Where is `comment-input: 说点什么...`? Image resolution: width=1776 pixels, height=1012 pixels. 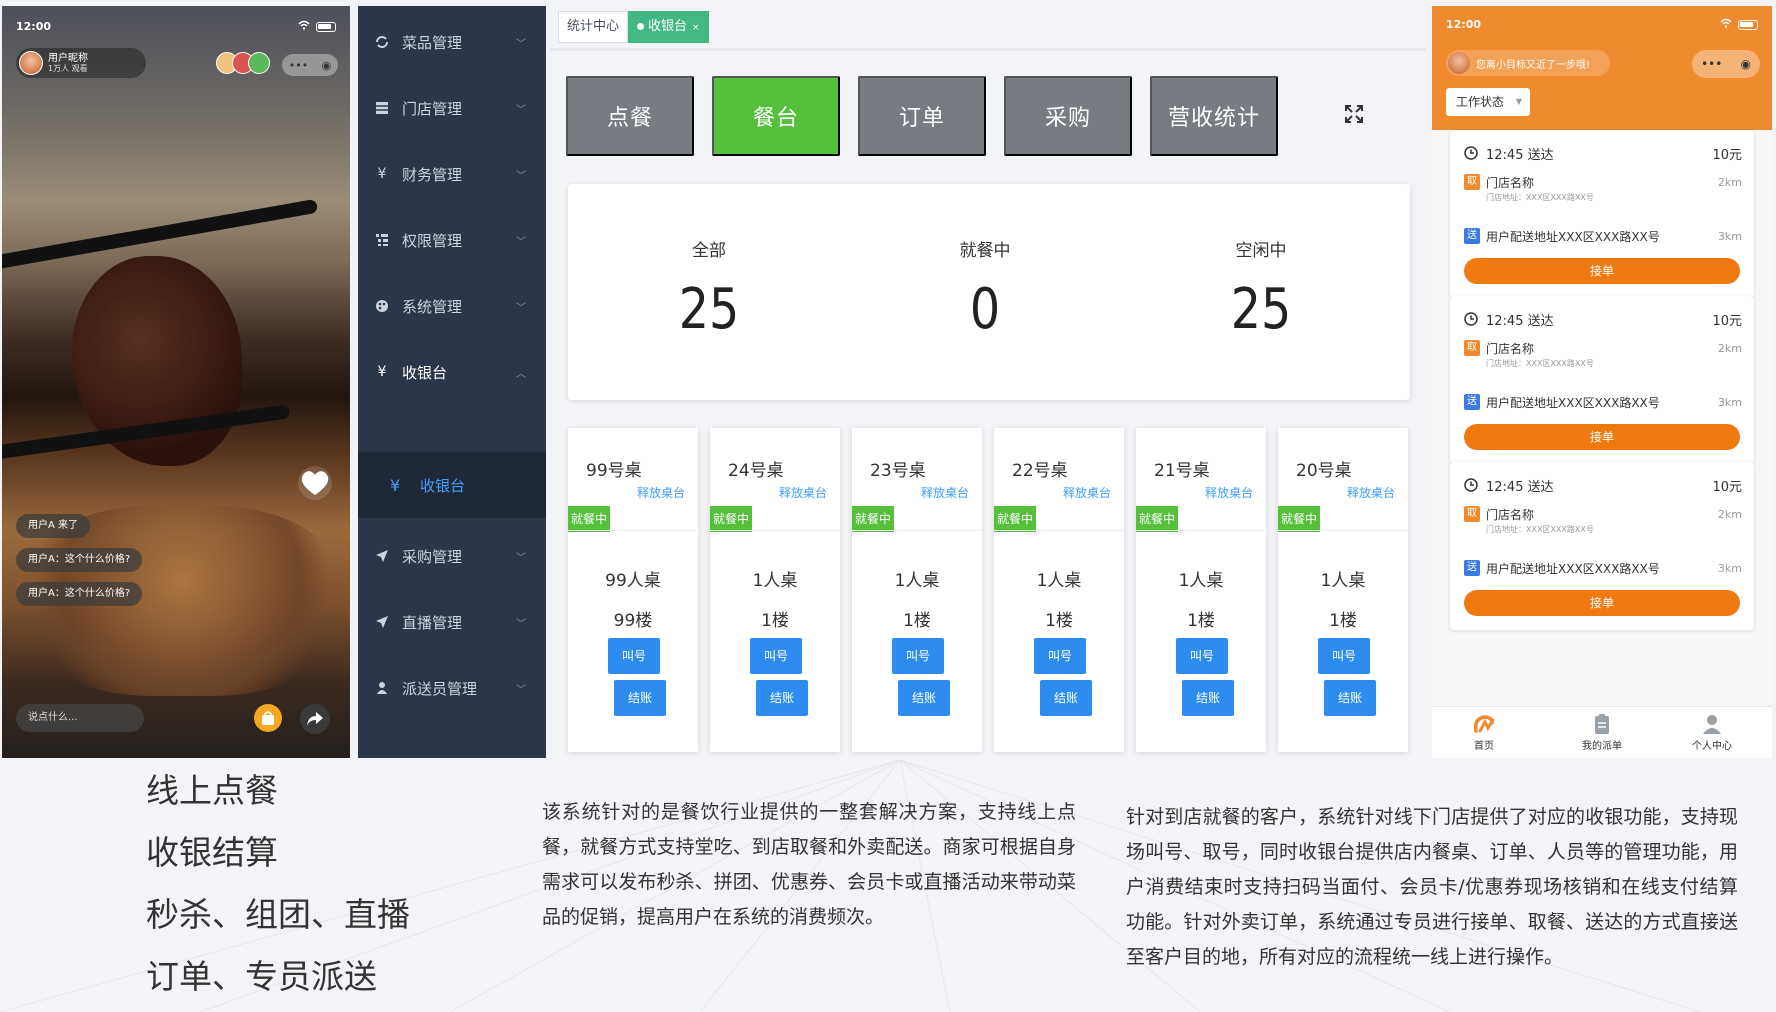 comment-input: 说点什么... is located at coordinates (80, 718).